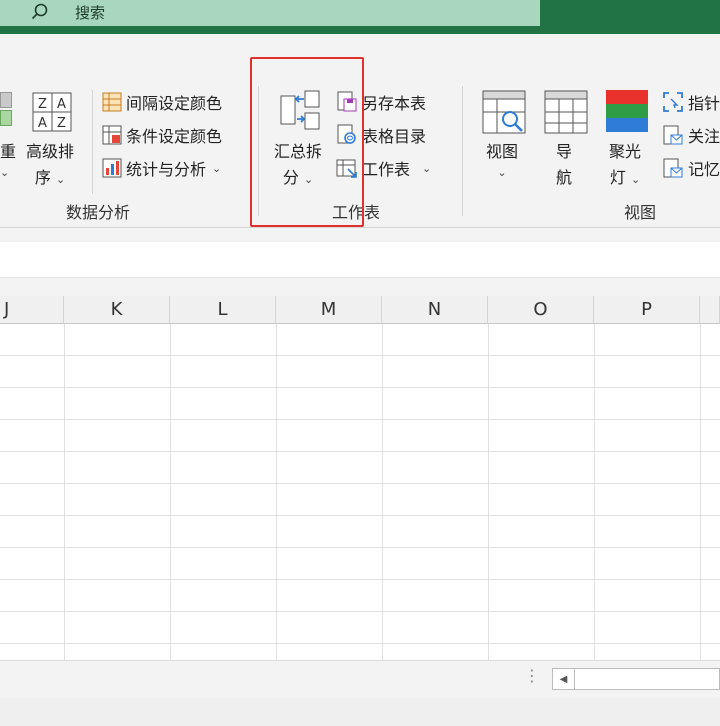  What do you see at coordinates (117, 310) in the screenshot?
I see `column-header-k: K` at bounding box center [117, 310].